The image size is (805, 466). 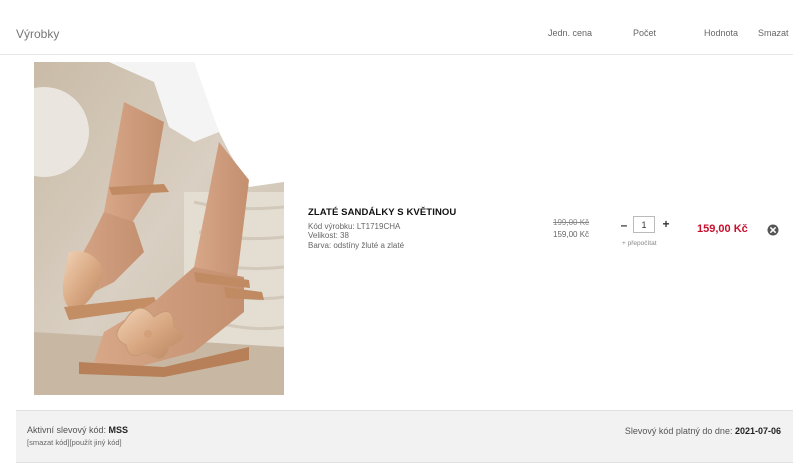 I want to click on active-discount-label: Aktivní slevový kód:, so click(x=68, y=430).